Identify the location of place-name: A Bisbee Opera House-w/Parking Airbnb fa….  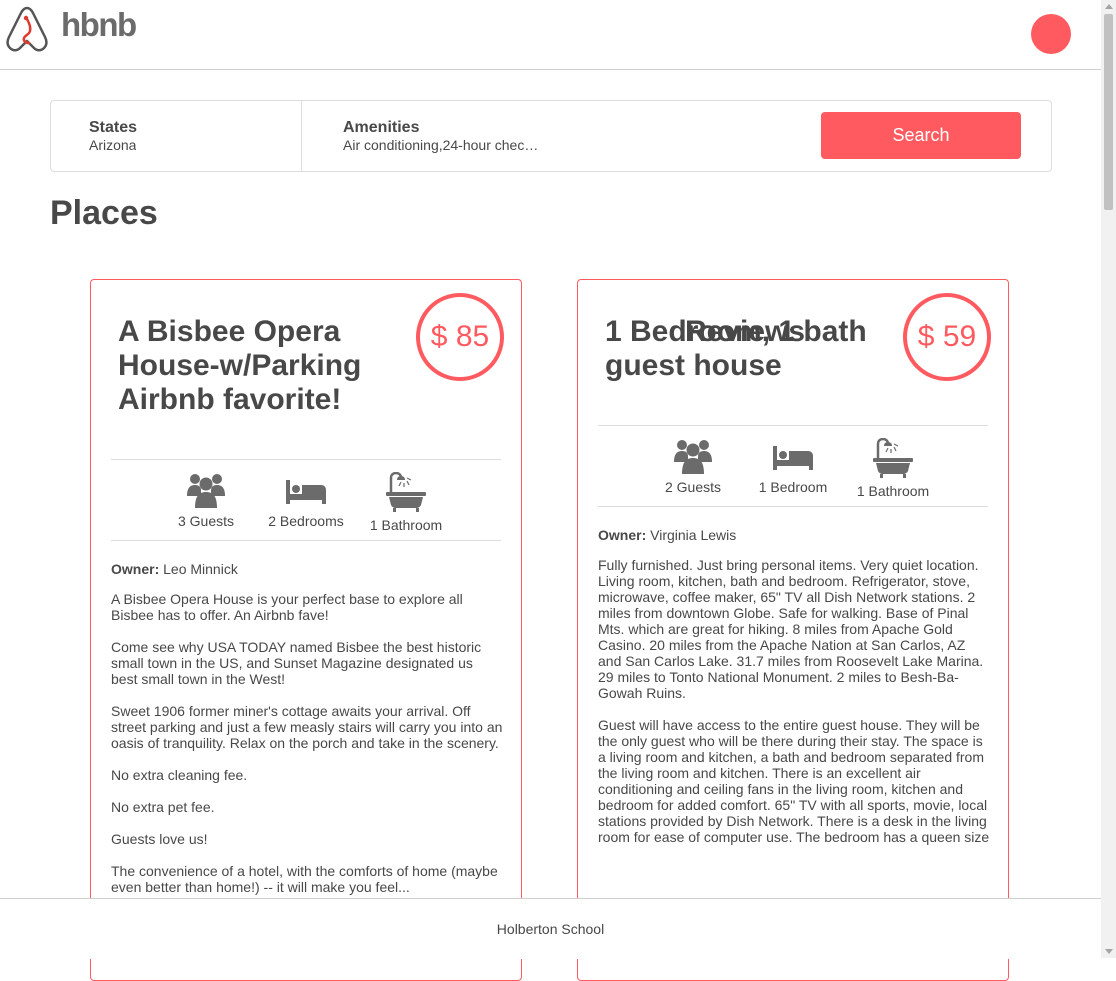
(240, 365).